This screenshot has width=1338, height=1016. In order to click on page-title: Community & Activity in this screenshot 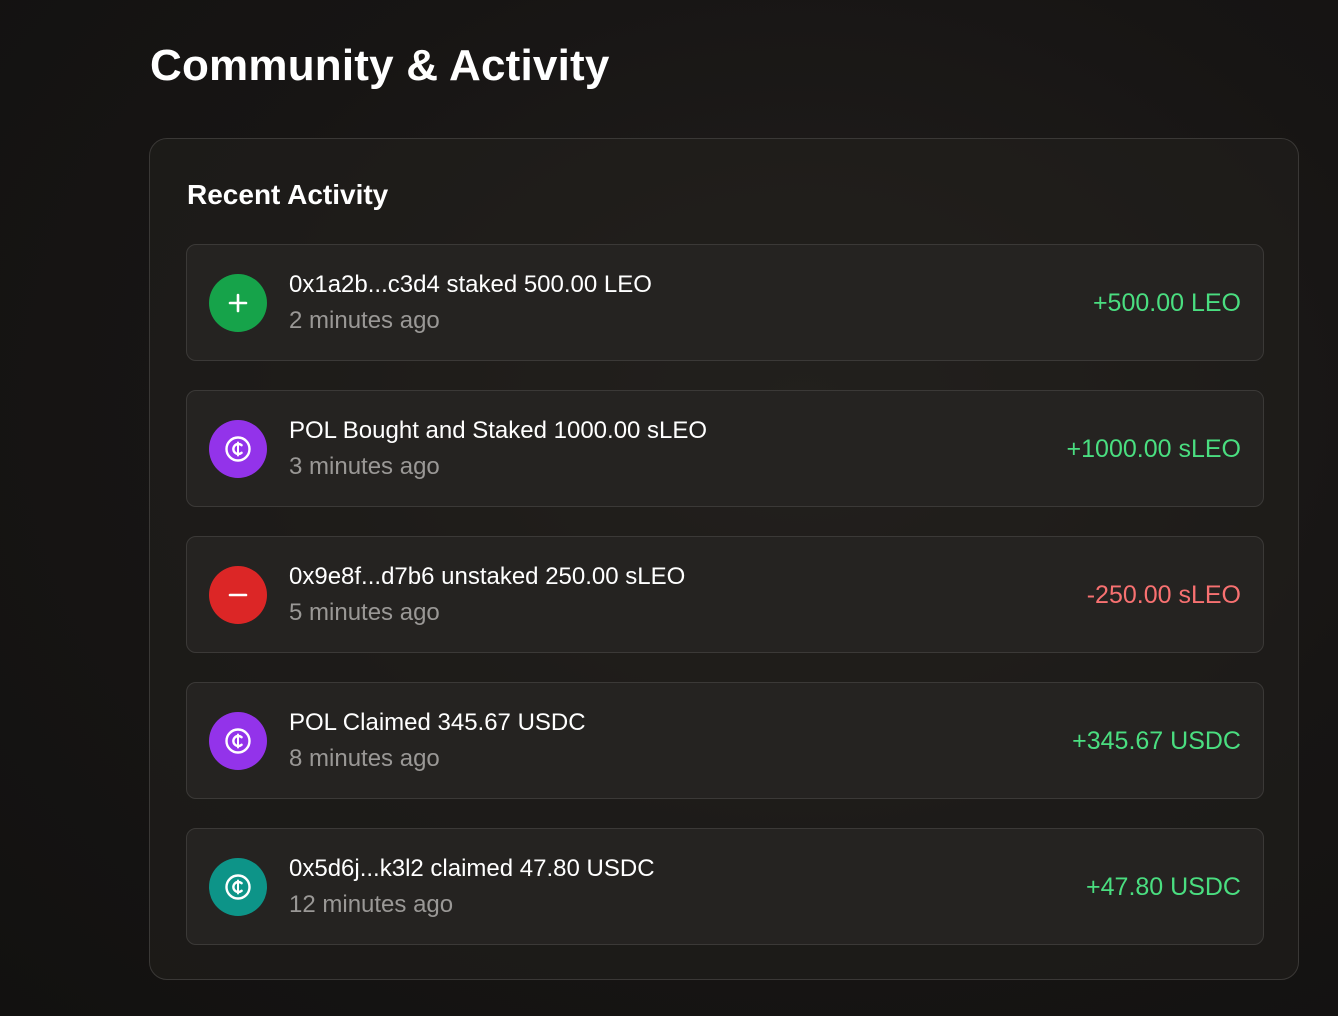, I will do `click(380, 65)`.